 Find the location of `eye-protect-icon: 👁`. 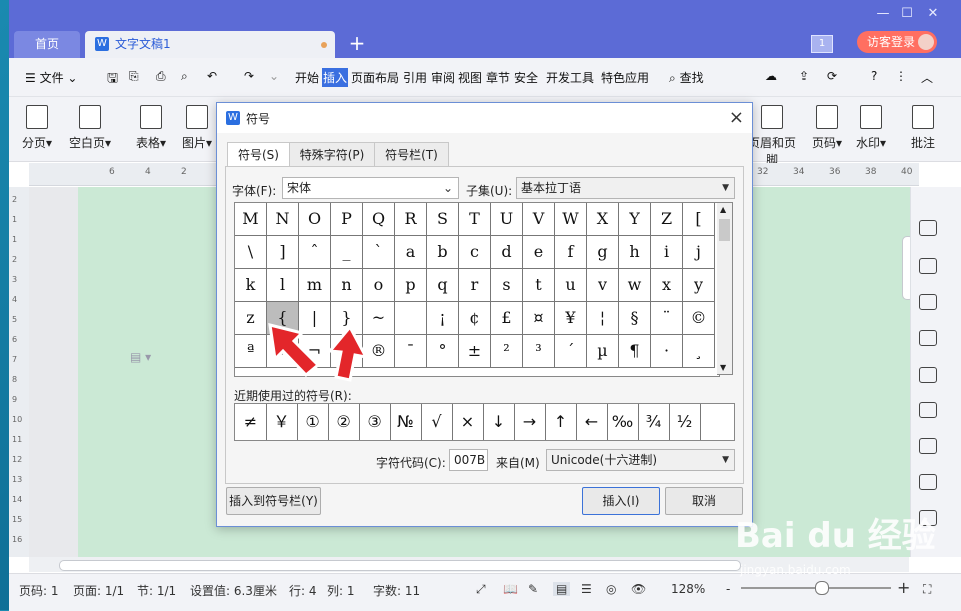

eye-protect-icon: 👁 is located at coordinates (638, 589).